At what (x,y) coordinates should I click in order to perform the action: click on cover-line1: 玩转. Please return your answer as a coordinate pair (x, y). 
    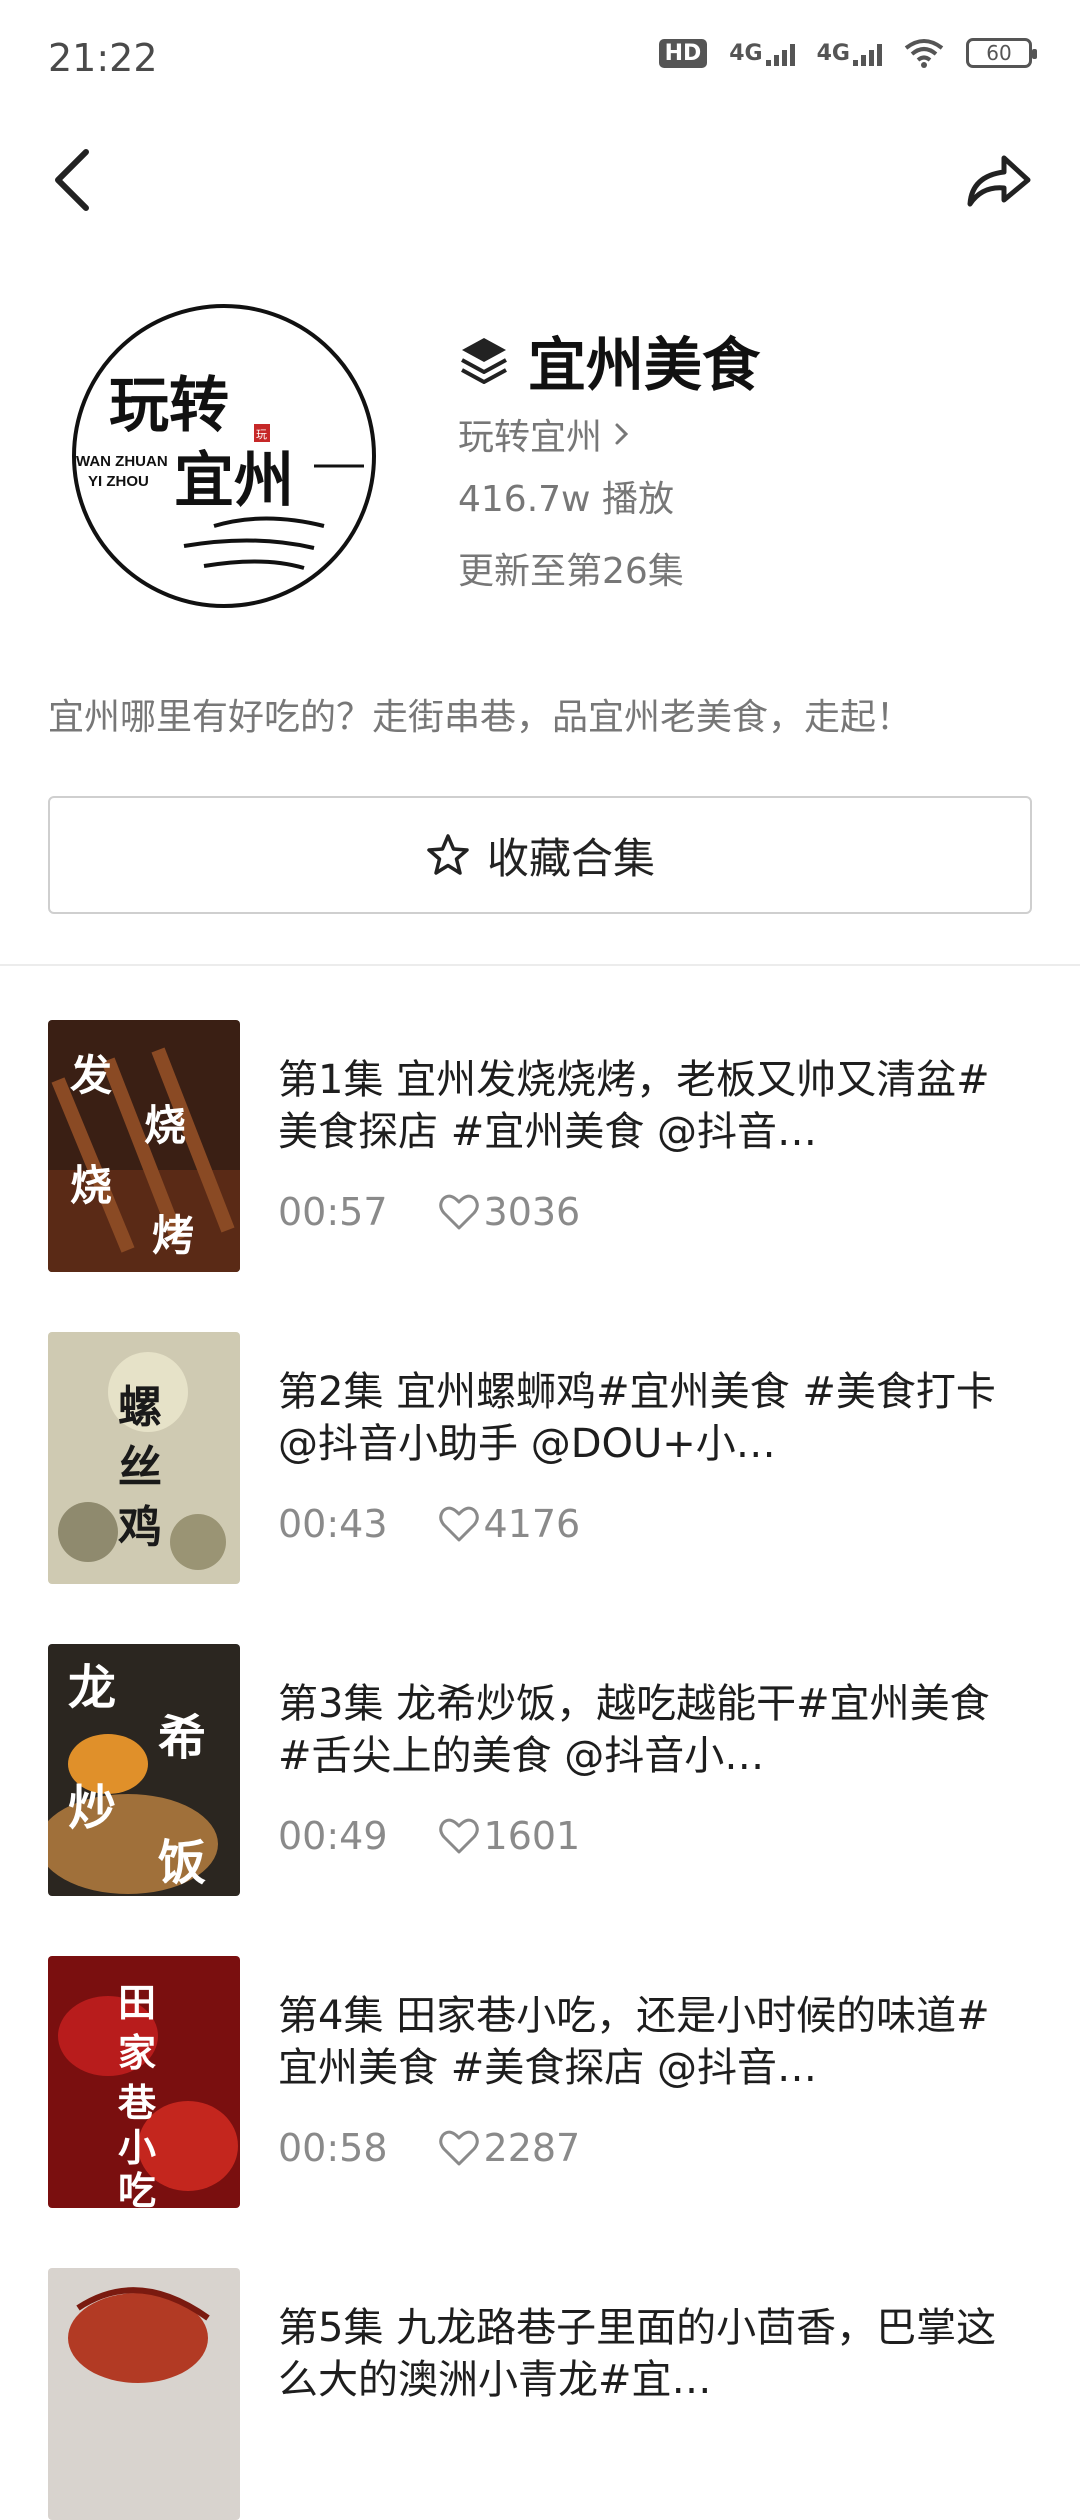
    Looking at the image, I should click on (169, 406).